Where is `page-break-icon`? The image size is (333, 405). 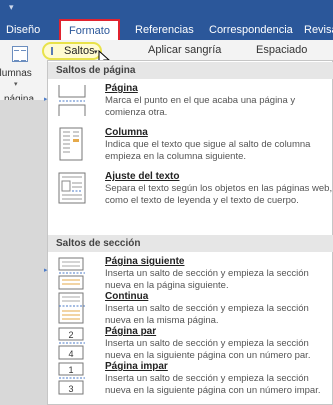 page-break-icon is located at coordinates (72, 100).